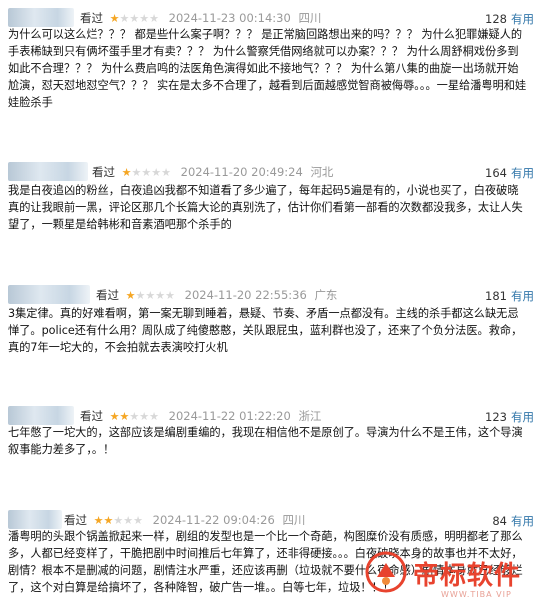 This screenshot has width=550, height=605. What do you see at coordinates (241, 172) in the screenshot?
I see `review-date: 2024-11-20 20:49:24` at bounding box center [241, 172].